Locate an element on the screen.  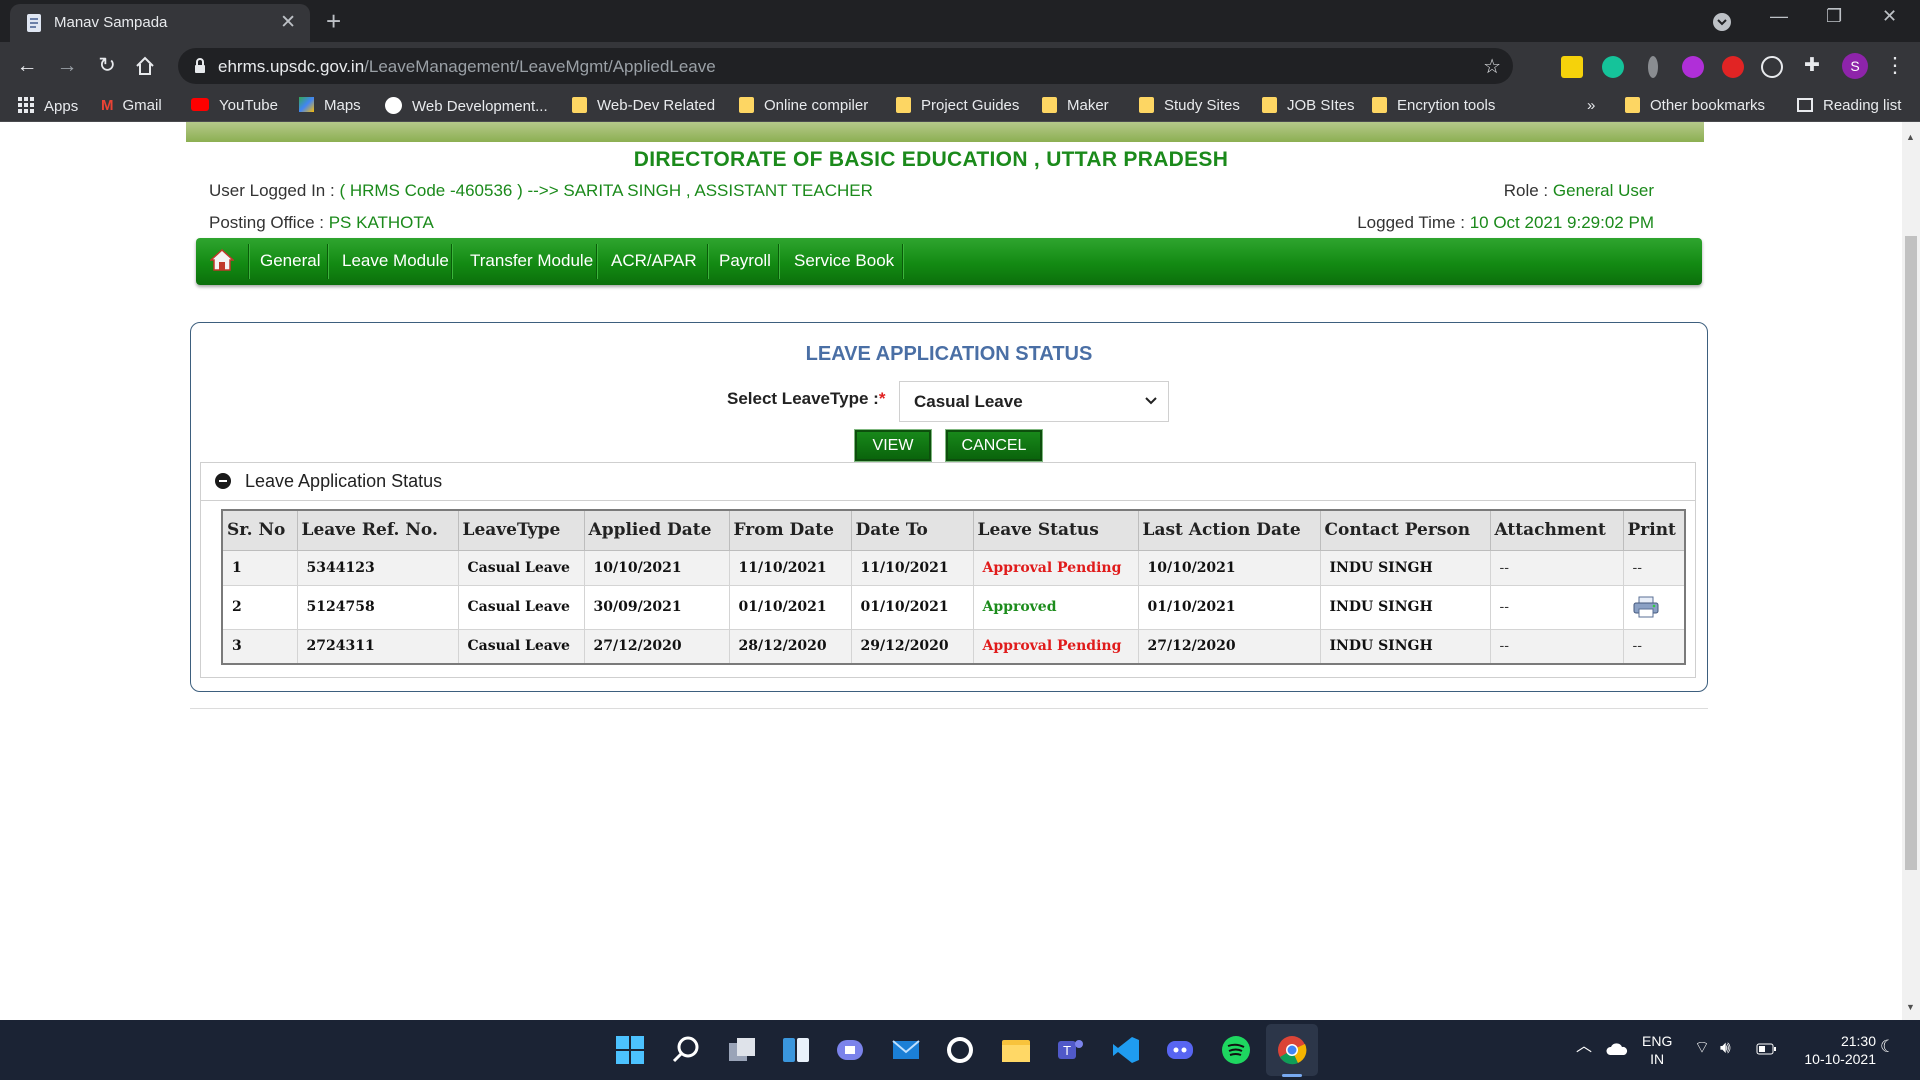
youtube-icon is located at coordinates (200, 104).